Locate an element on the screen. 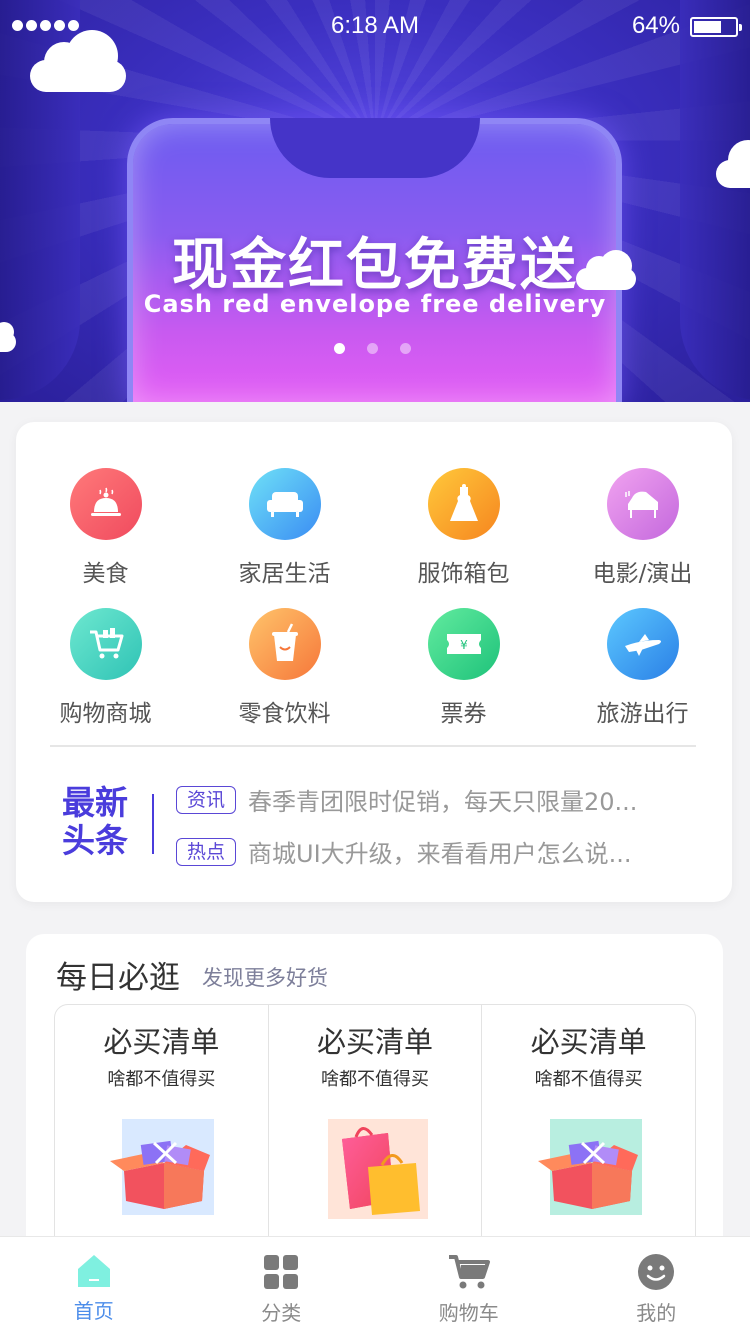 This screenshot has width=750, height=1334. status-bar: 6:18 AM 64% is located at coordinates (375, 26).